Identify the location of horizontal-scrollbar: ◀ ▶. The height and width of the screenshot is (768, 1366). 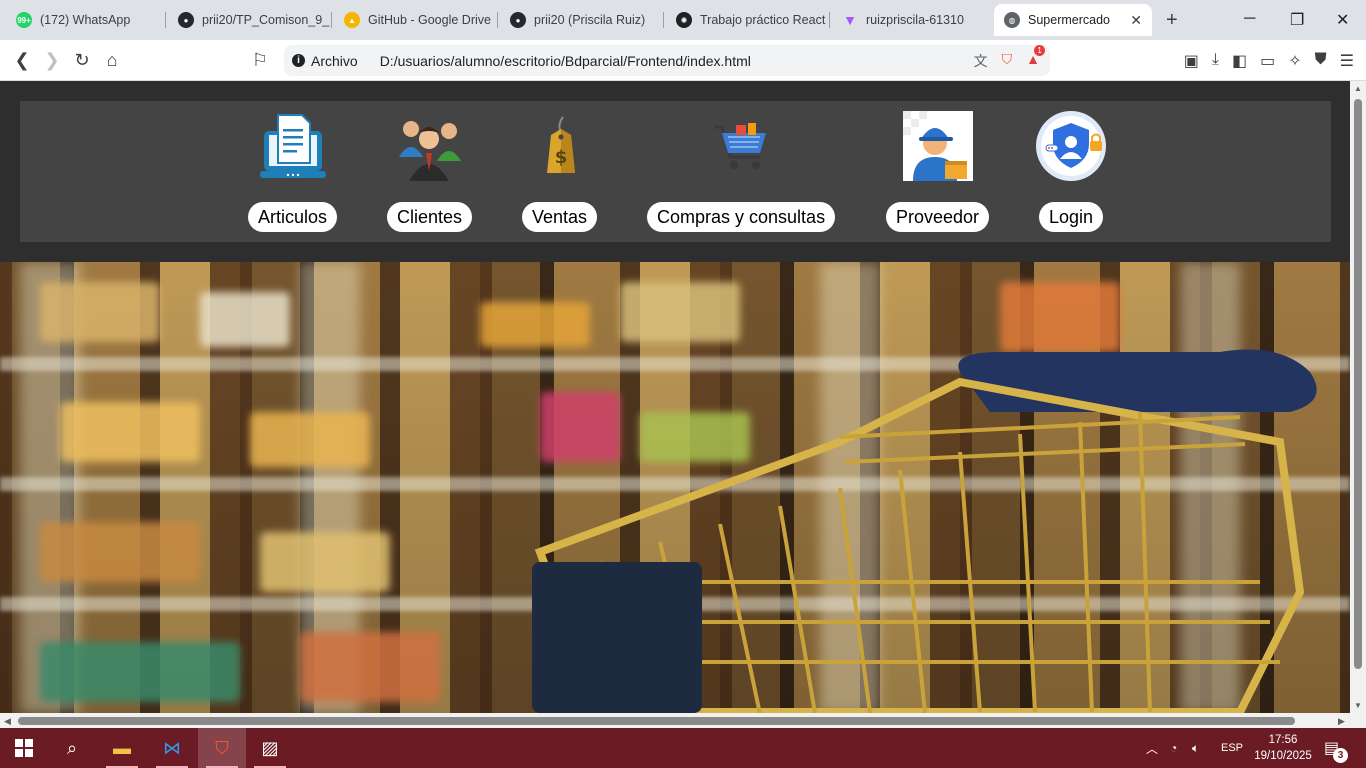
(683, 721).